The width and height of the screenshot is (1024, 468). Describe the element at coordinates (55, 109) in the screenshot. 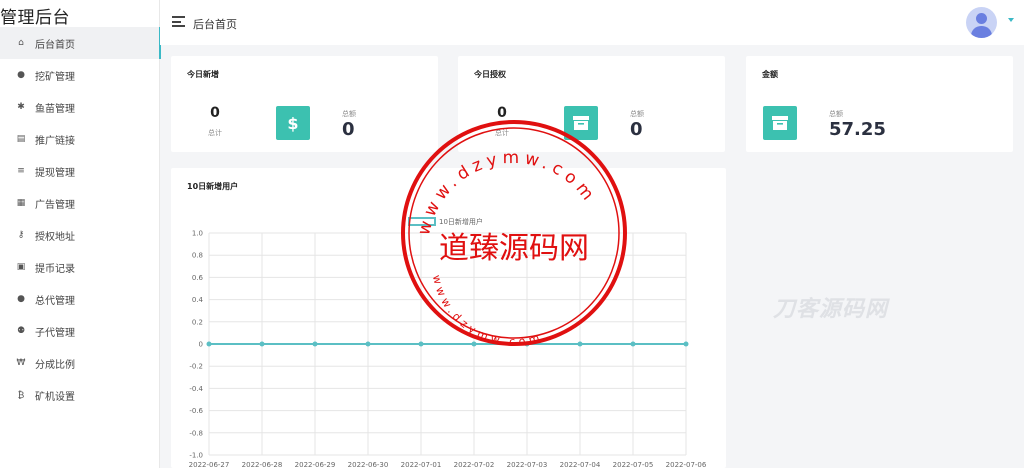

I see `sidebar-item-label: 鱼苗管理` at that location.